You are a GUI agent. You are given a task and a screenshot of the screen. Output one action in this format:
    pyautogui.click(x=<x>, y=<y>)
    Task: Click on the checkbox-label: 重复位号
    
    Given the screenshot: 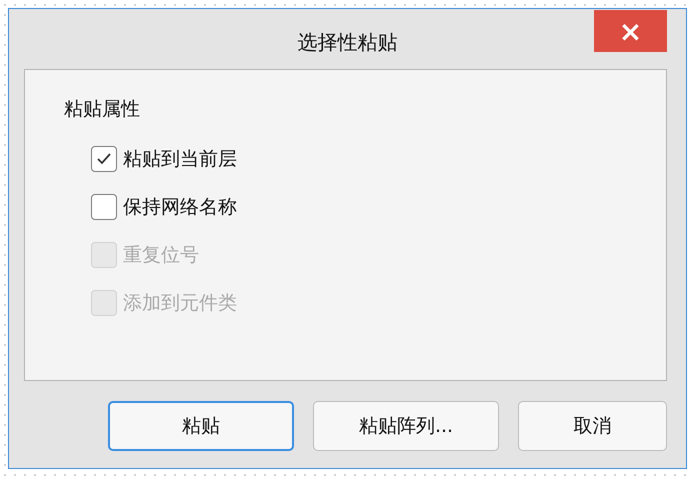 What is the action you would take?
    pyautogui.click(x=161, y=255)
    